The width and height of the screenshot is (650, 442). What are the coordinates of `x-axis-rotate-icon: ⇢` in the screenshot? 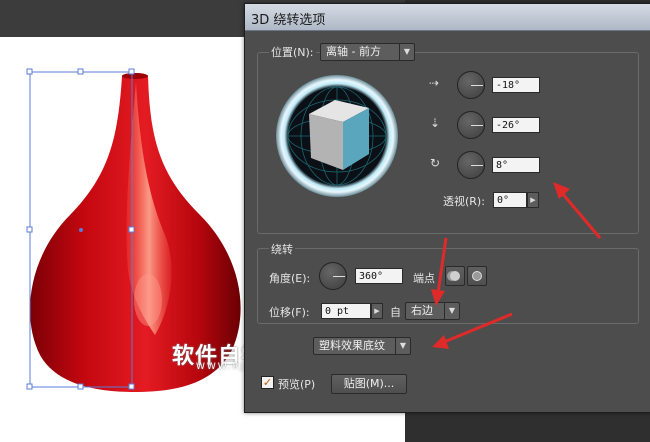 It's located at (434, 83).